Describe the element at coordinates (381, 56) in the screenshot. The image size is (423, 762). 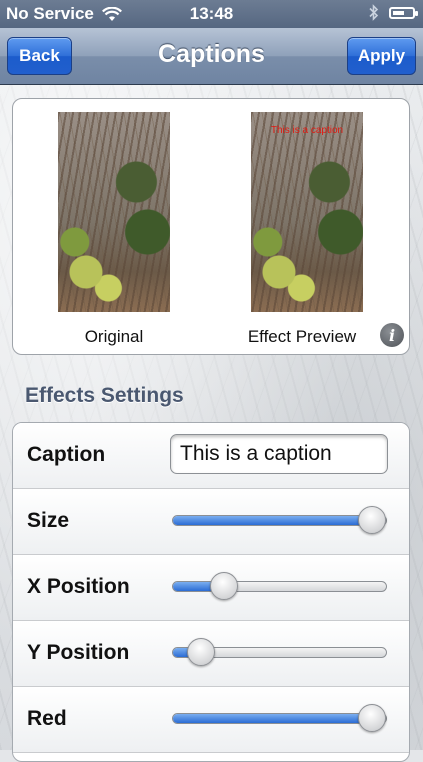
I see `apply-button: Apply` at that location.